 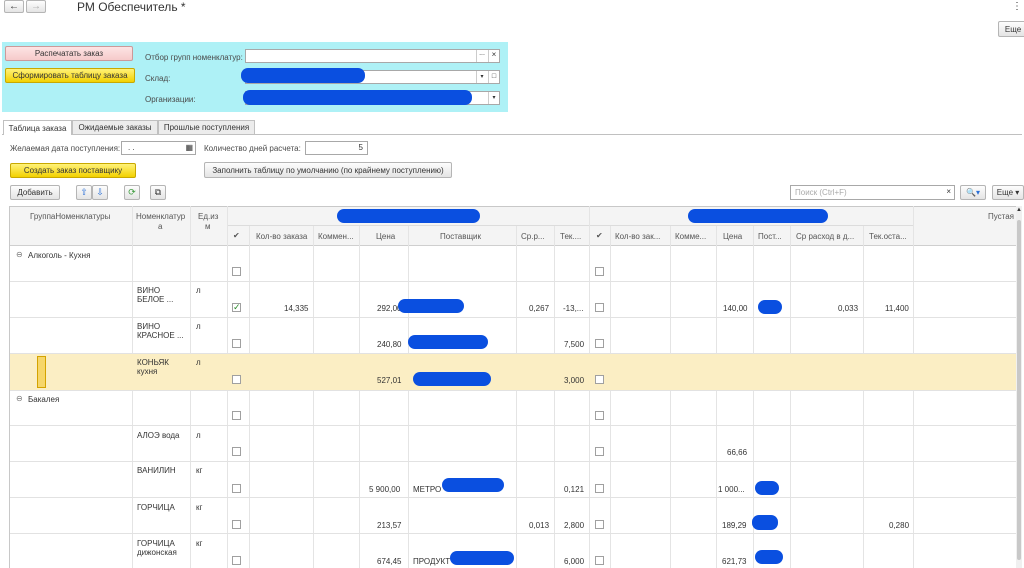 What do you see at coordinates (570, 225) in the screenshot?
I see `header-split` at bounding box center [570, 225].